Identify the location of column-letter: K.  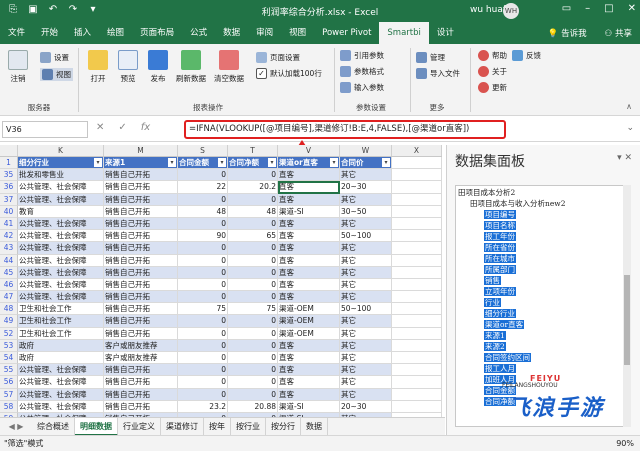
(61, 150).